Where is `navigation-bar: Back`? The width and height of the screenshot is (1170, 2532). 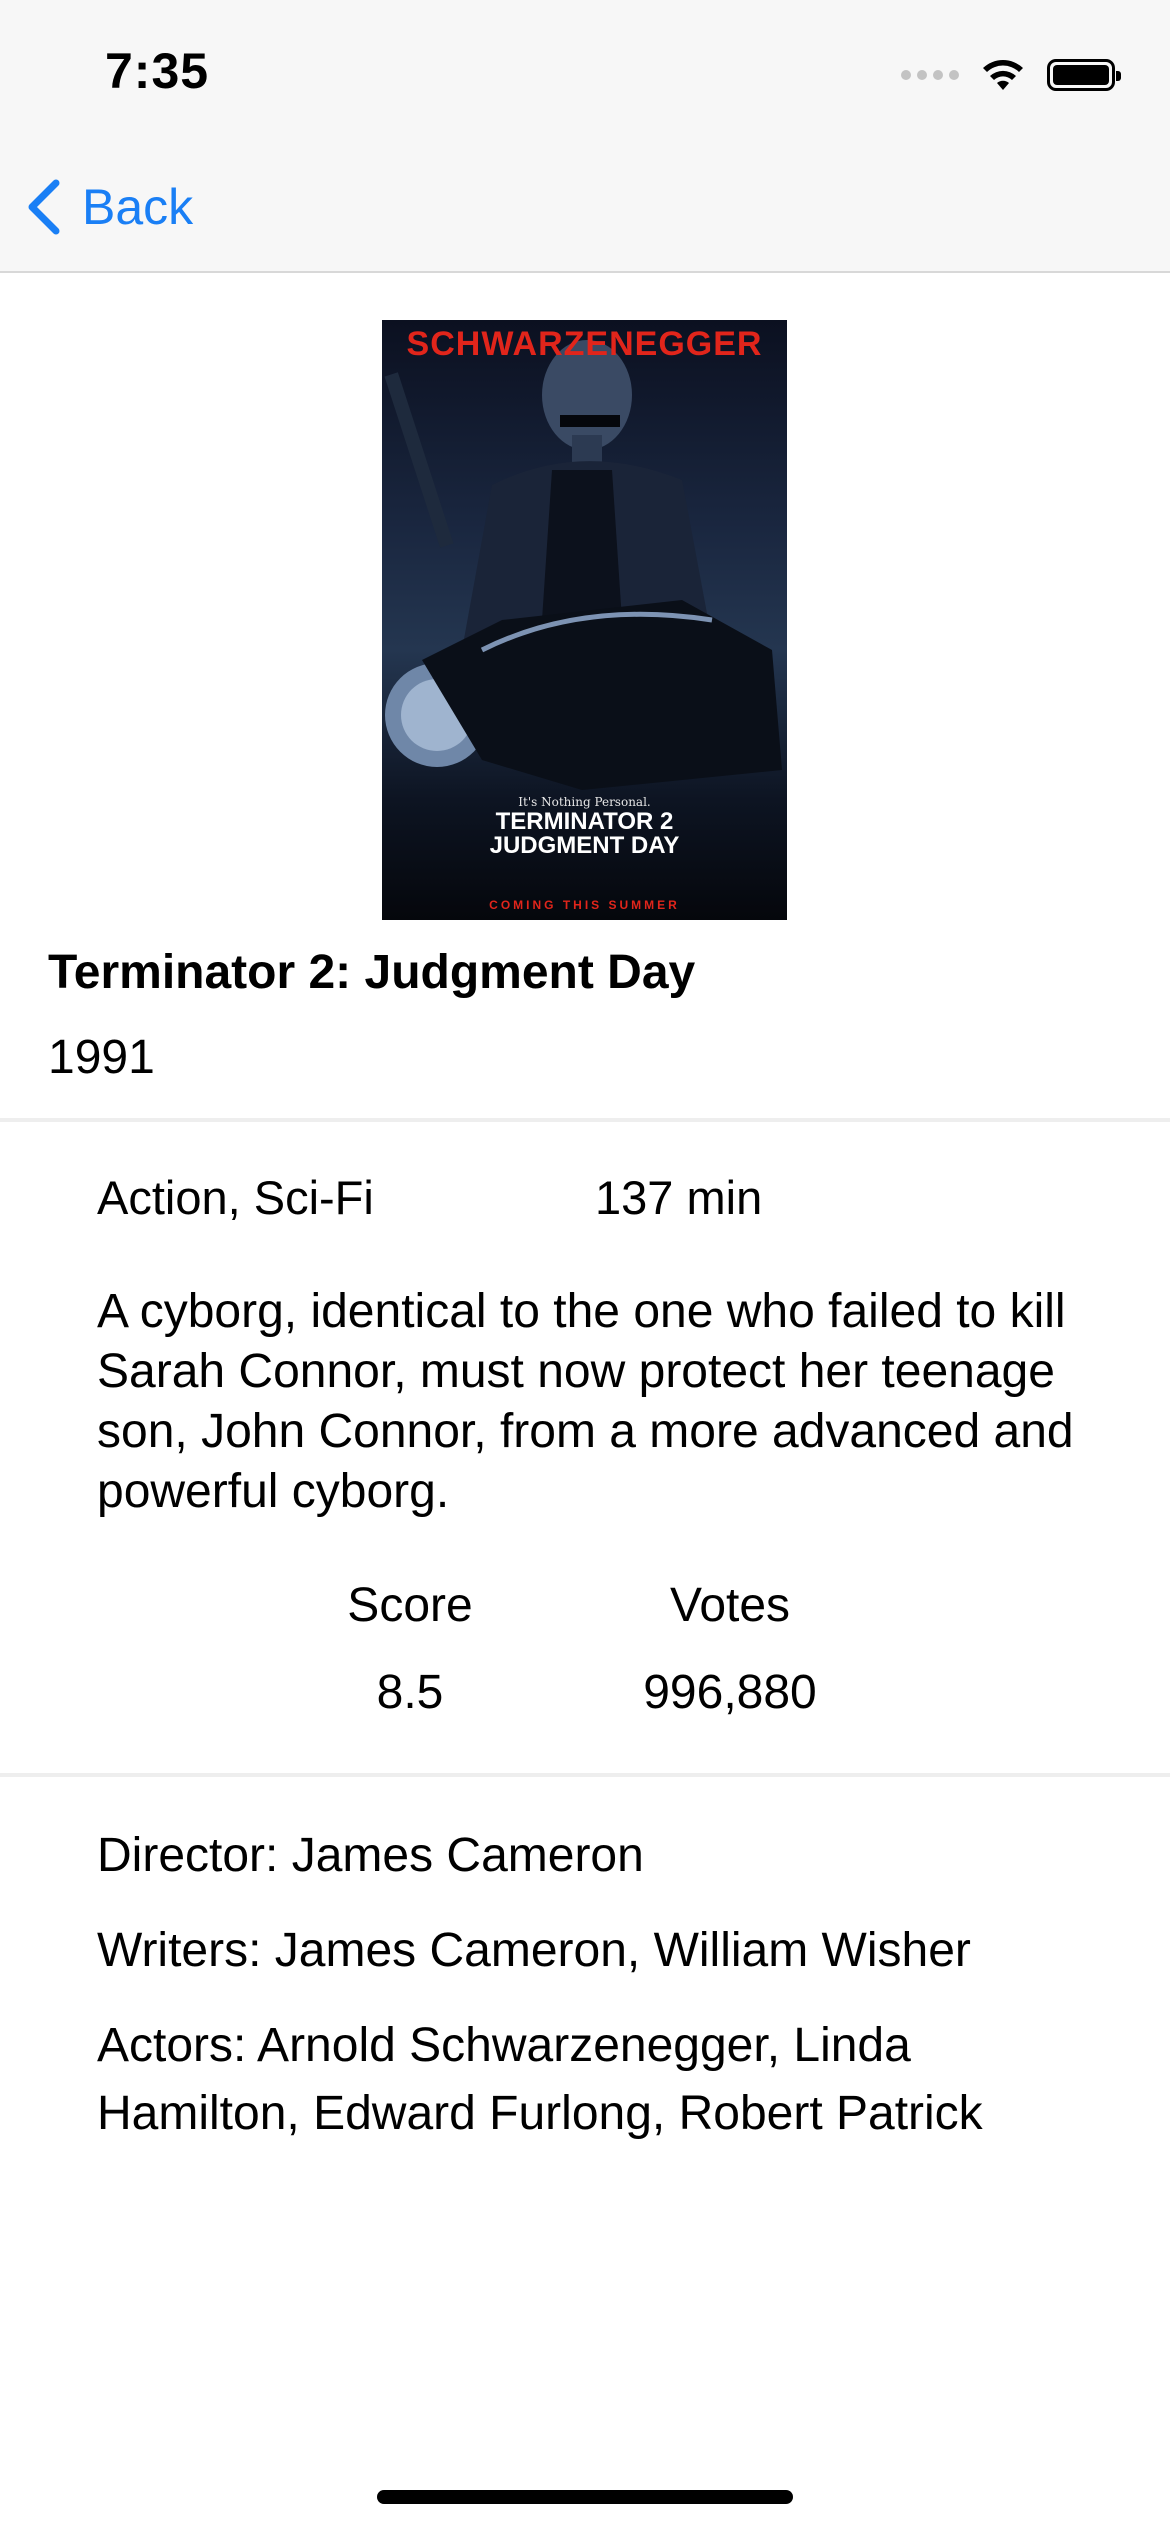 navigation-bar: Back is located at coordinates (585, 211).